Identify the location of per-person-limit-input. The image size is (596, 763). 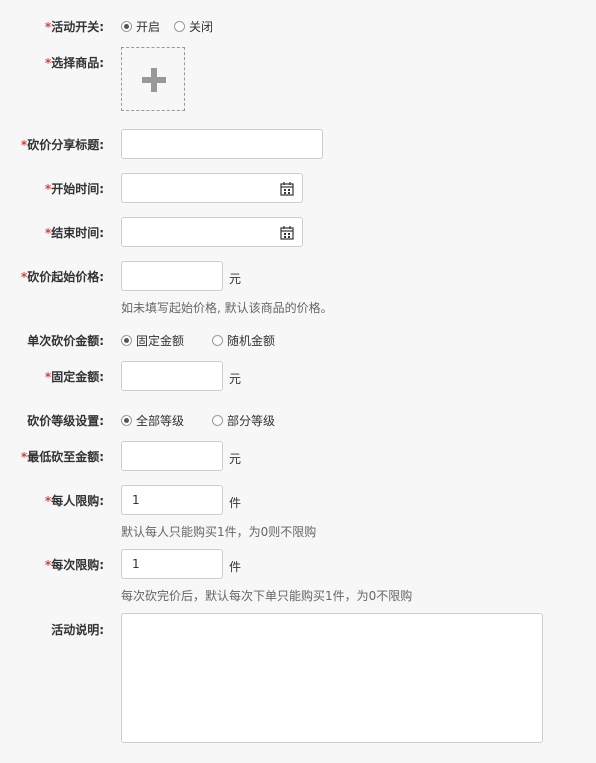
(172, 500).